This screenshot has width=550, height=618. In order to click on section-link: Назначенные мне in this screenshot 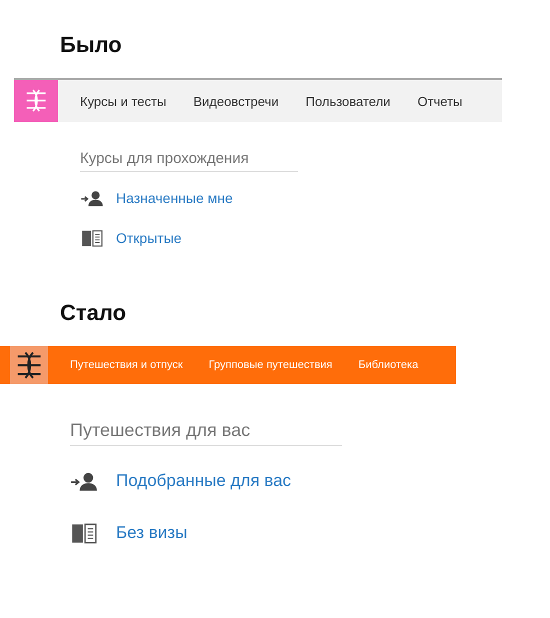, I will do `click(174, 198)`.